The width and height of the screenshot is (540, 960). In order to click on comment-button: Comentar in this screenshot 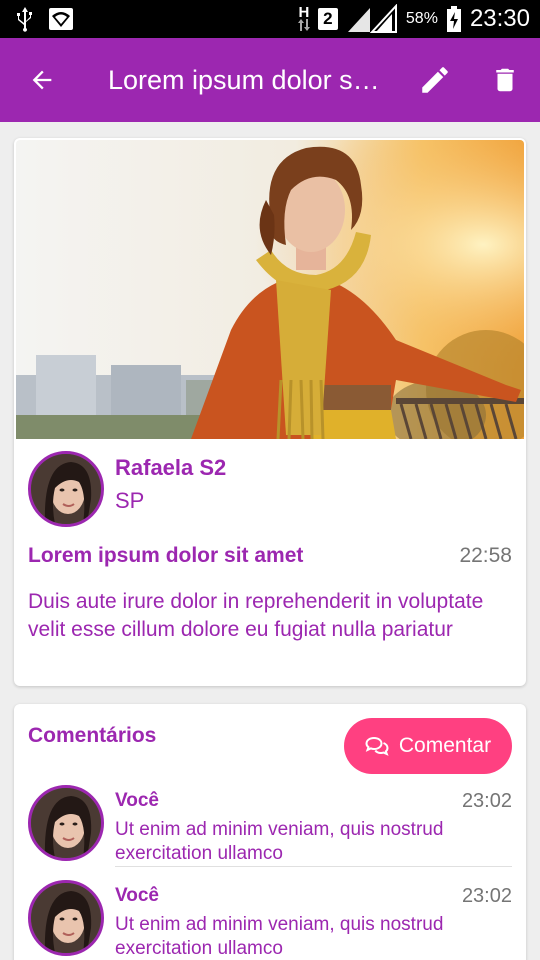, I will do `click(428, 746)`.